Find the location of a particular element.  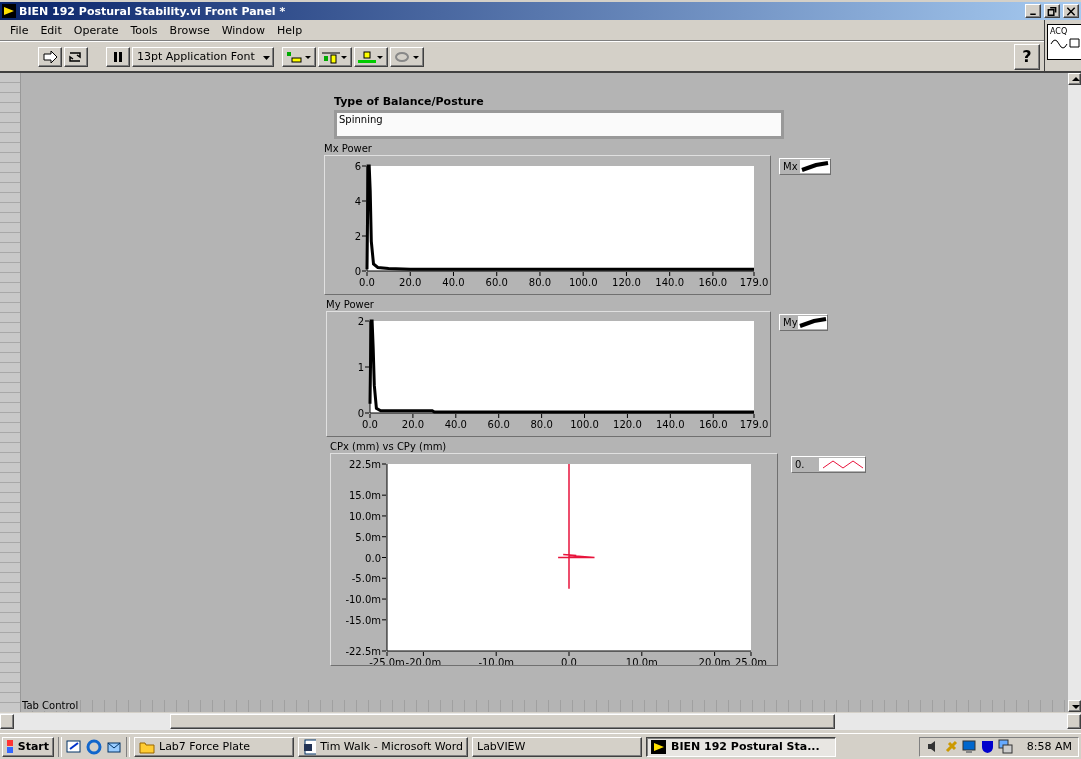

restore-button is located at coordinates (1052, 11).